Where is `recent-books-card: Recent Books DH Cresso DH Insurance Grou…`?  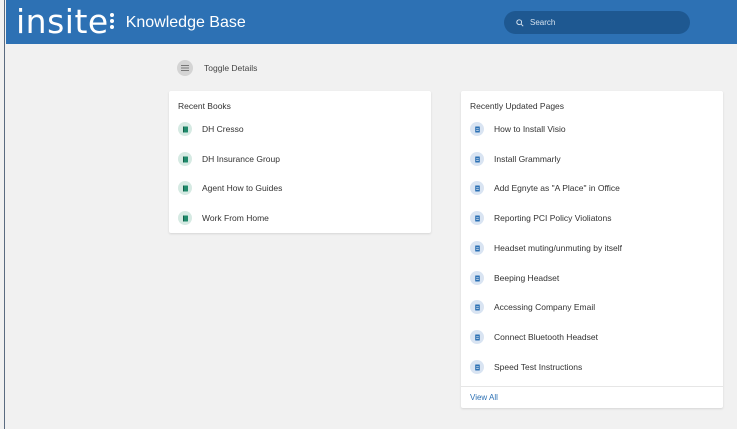
recent-books-card: Recent Books DH Cresso DH Insurance Grou… is located at coordinates (300, 162).